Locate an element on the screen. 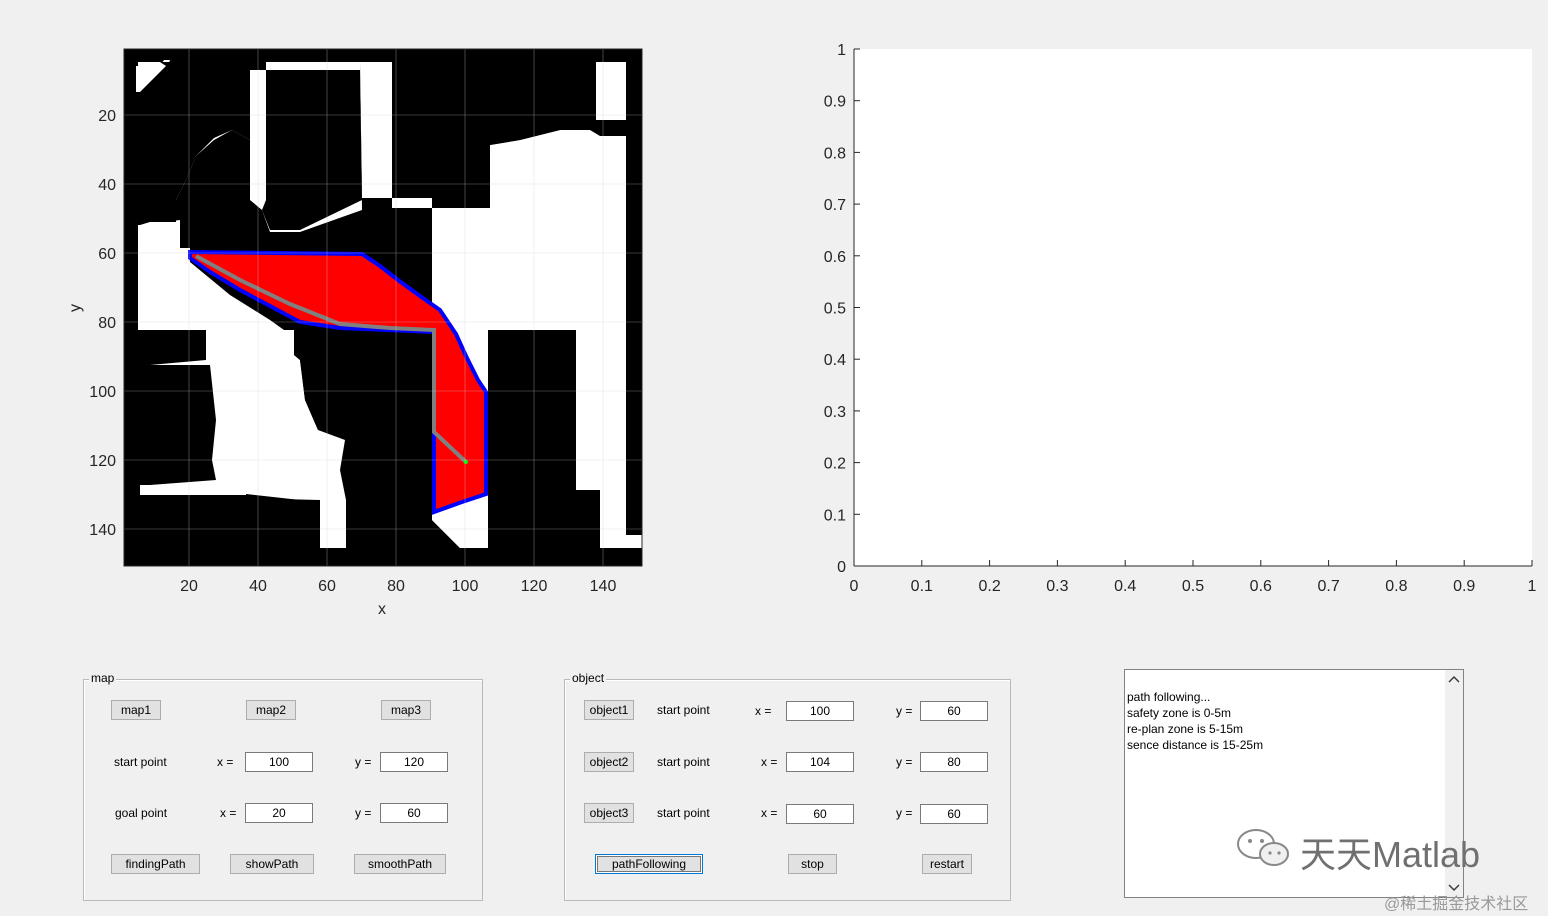 The height and width of the screenshot is (916, 1548). goal-y-label: y = is located at coordinates (363, 813).